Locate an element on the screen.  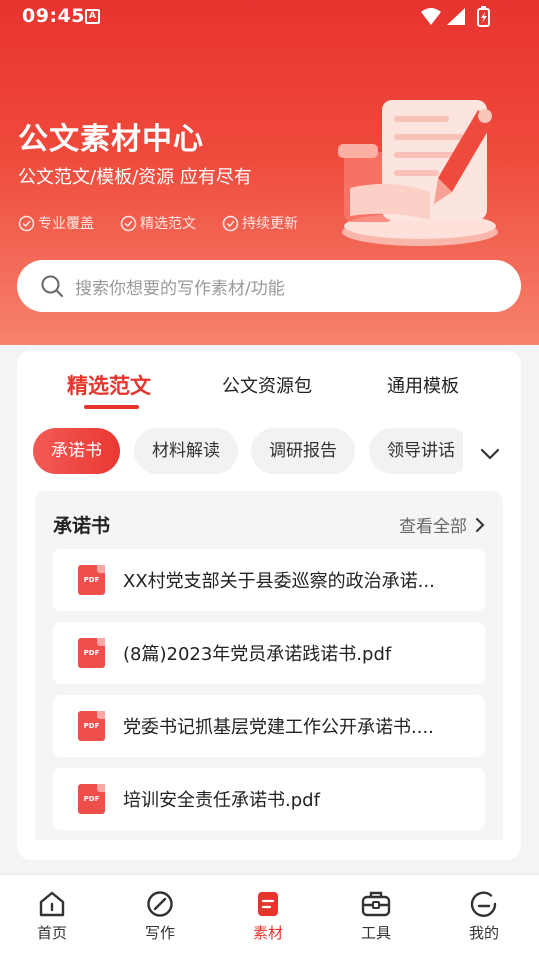
file-list-item: PDF (8篇)2023年党员承诺践诺书.pdf is located at coordinates (269, 653).